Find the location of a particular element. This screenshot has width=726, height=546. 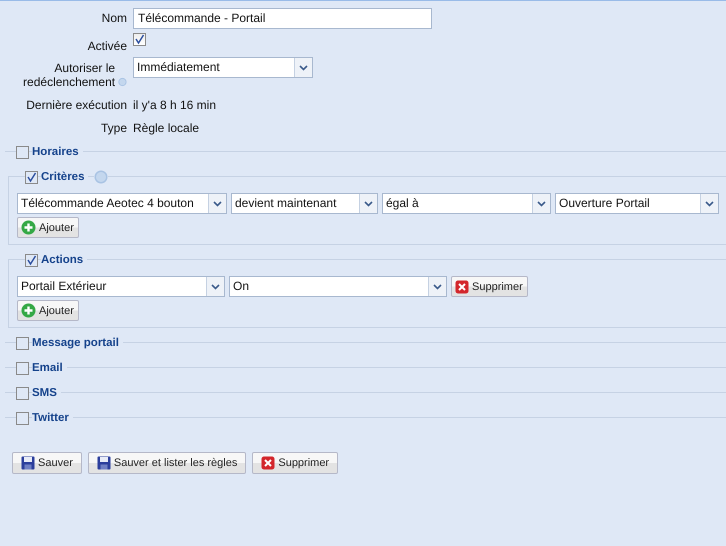

select-field: Immédiatement is located at coordinates (223, 67).